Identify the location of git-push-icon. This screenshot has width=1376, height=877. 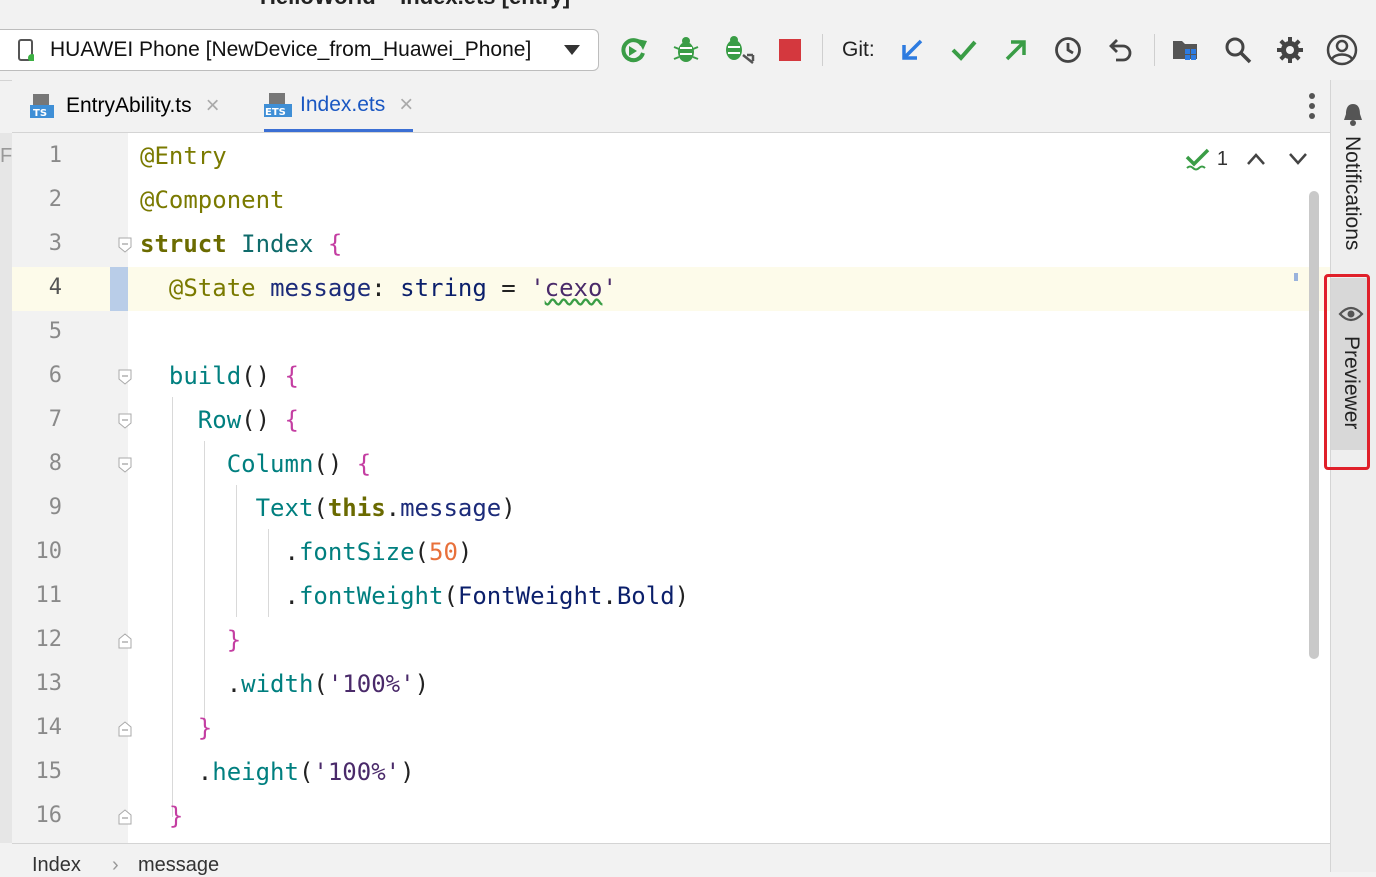
(1016, 50).